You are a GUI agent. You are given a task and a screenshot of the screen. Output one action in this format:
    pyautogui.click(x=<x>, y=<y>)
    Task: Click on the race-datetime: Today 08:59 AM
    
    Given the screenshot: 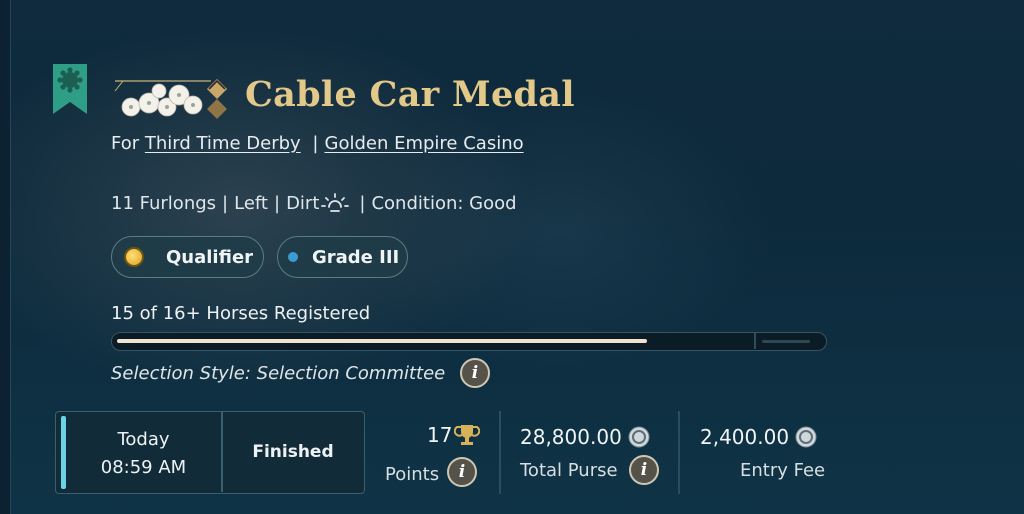 What is the action you would take?
    pyautogui.click(x=143, y=454)
    